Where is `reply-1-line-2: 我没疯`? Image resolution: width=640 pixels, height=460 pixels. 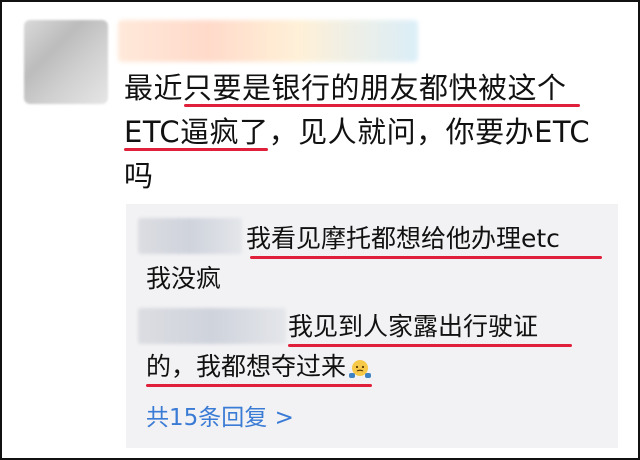 reply-1-line-2: 我没疯 is located at coordinates (184, 278).